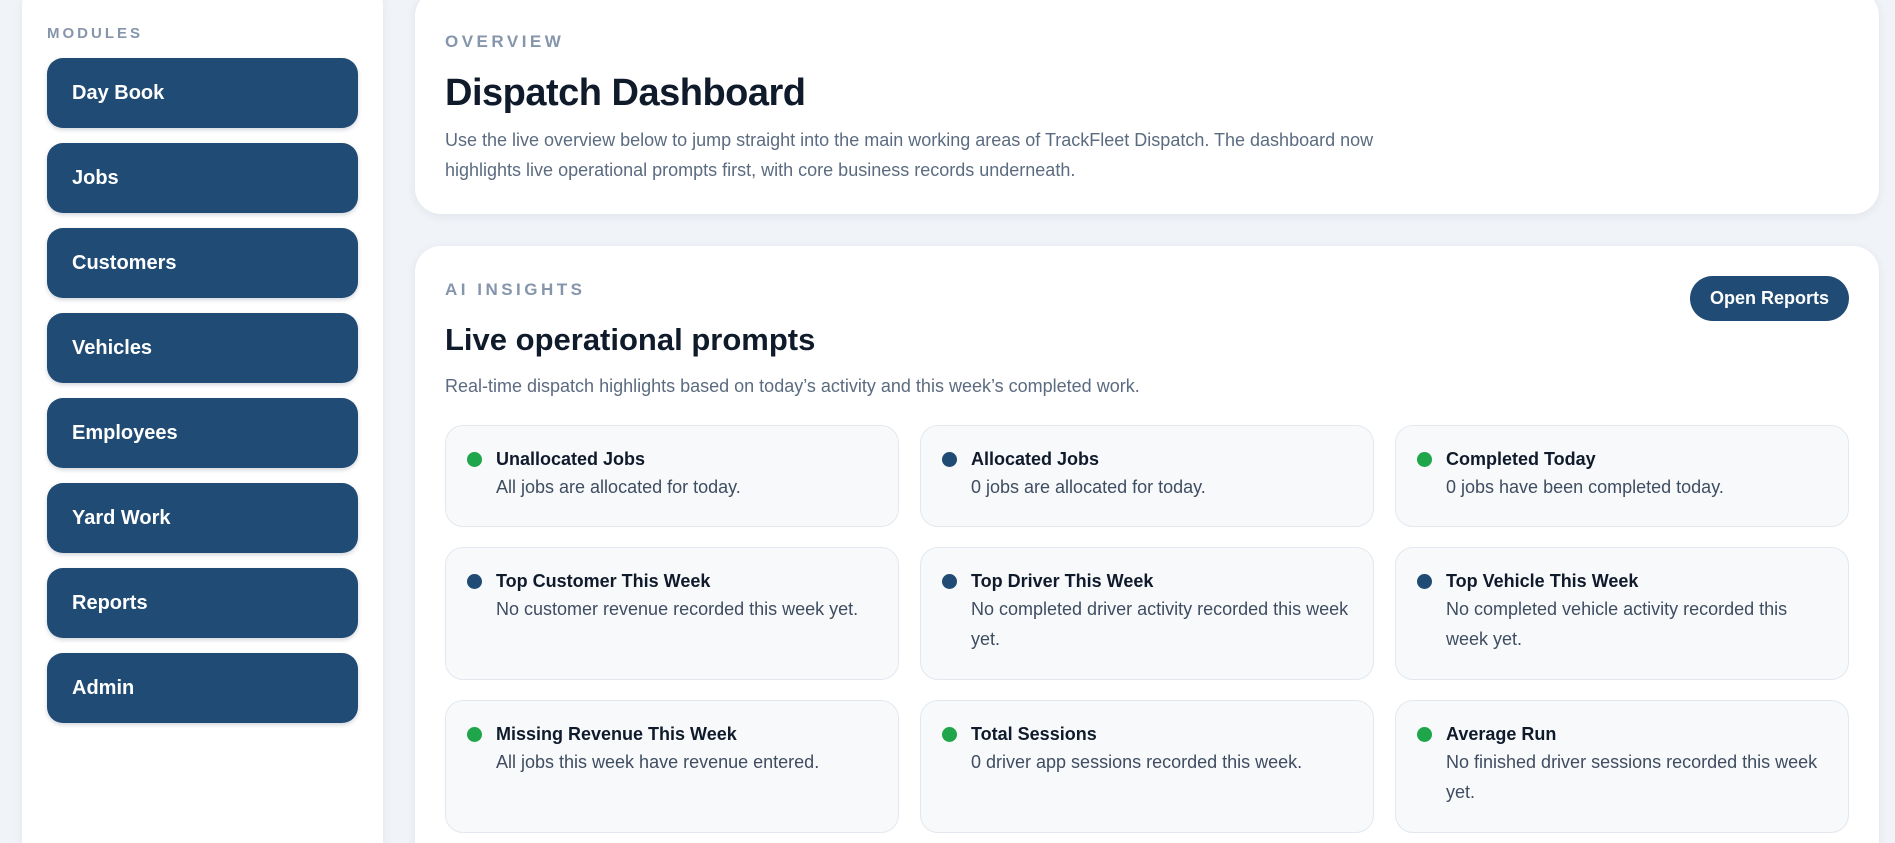 Image resolution: width=1895 pixels, height=843 pixels. What do you see at coordinates (618, 487) in the screenshot?
I see `insight-tile-text: All jobs are allocated for today.` at bounding box center [618, 487].